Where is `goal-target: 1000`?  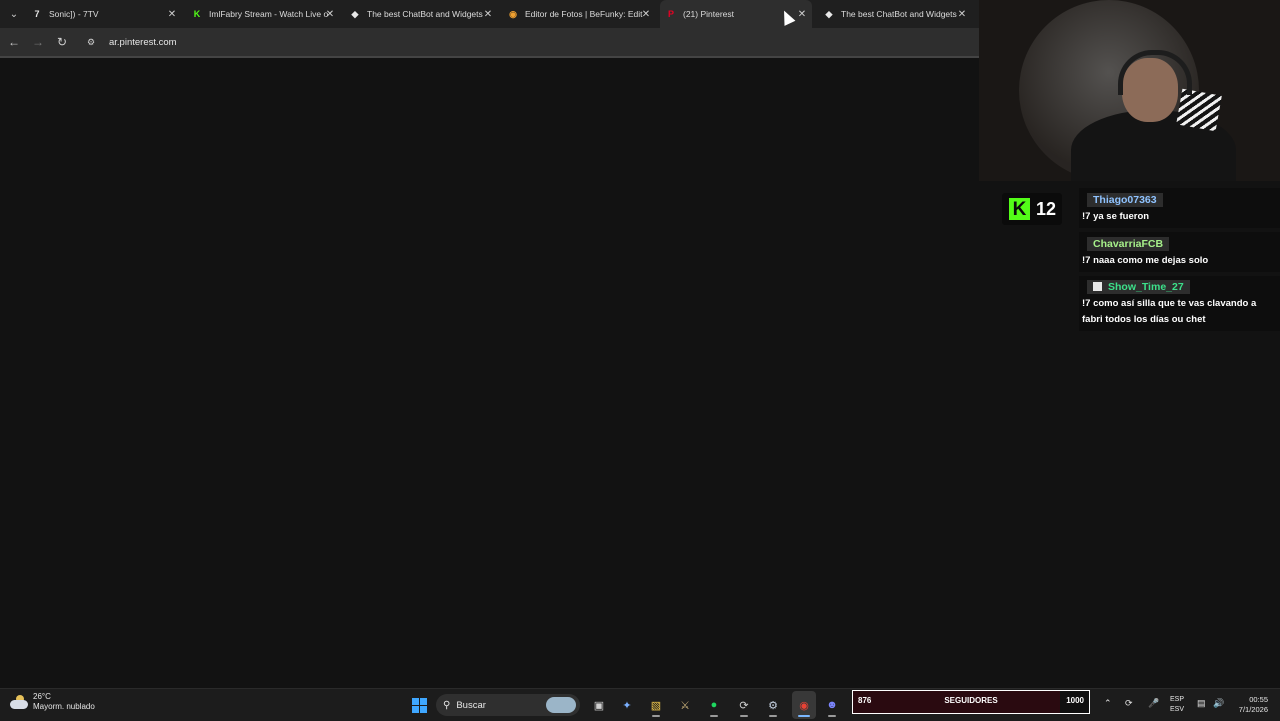
goal-target: 1000 is located at coordinates (1075, 700).